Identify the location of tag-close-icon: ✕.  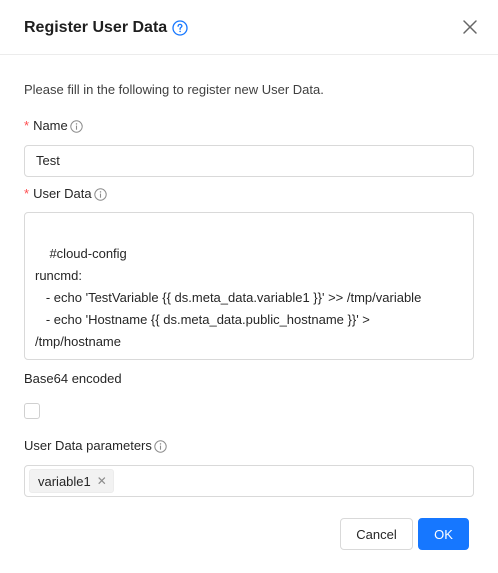
(102, 481).